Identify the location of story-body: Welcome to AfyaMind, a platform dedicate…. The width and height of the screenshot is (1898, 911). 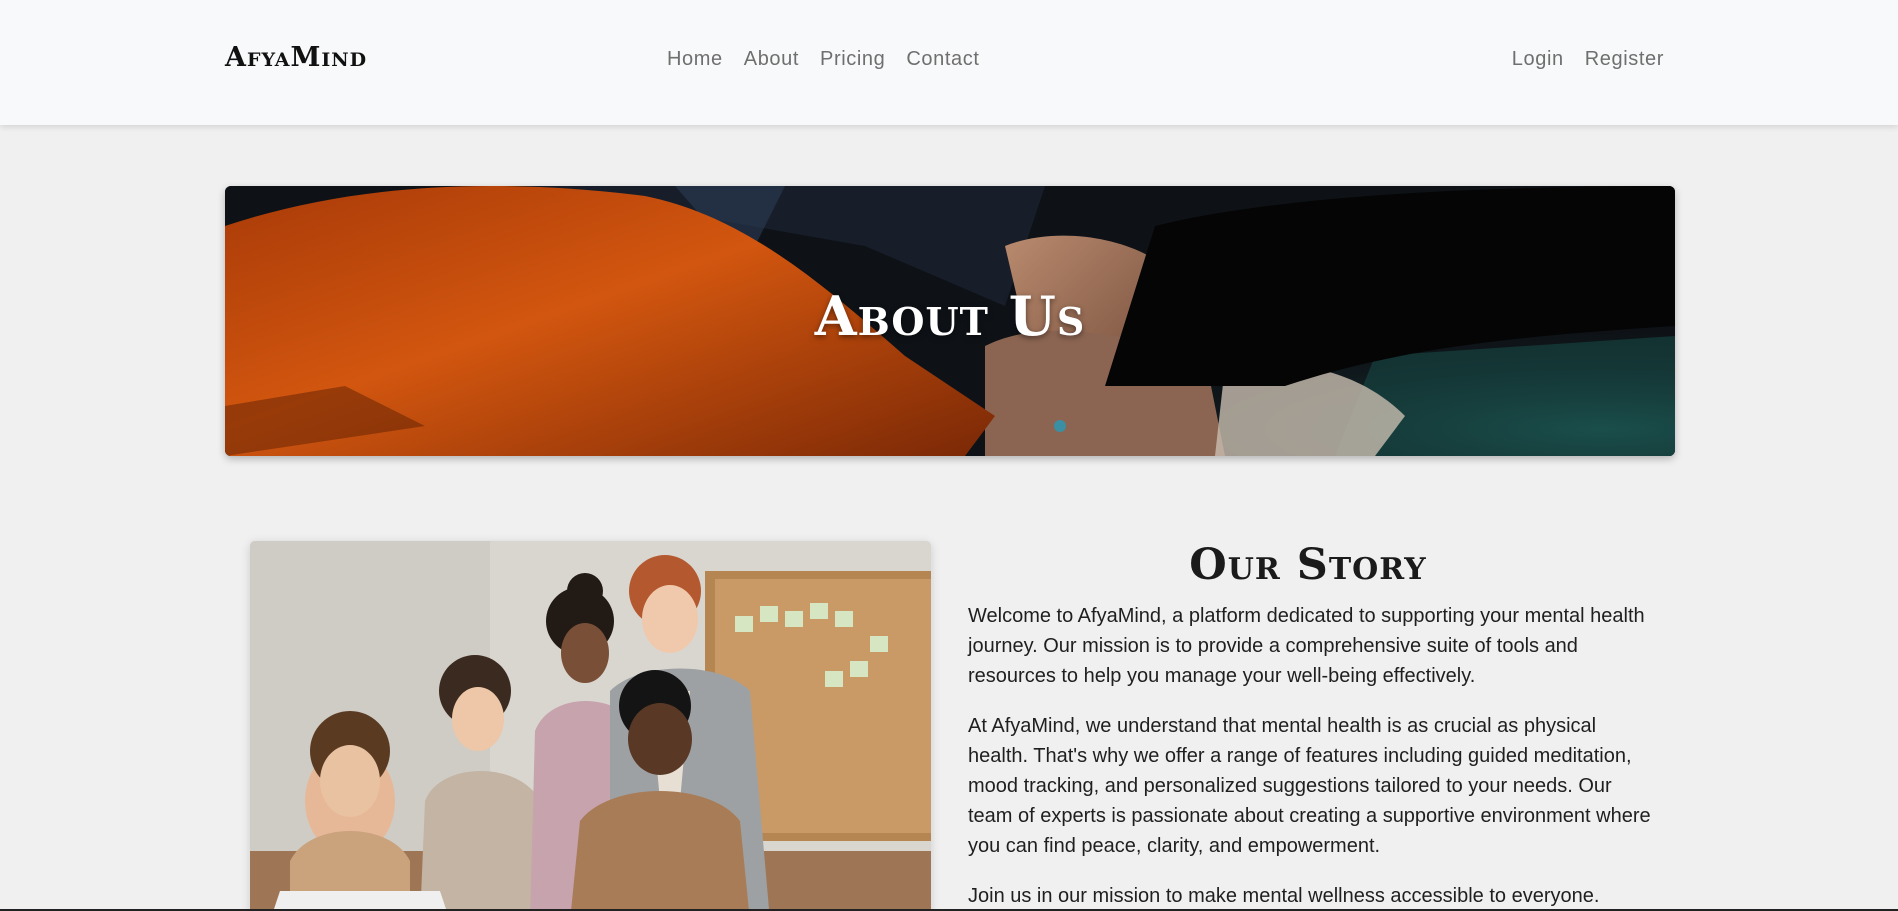
(1313, 756).